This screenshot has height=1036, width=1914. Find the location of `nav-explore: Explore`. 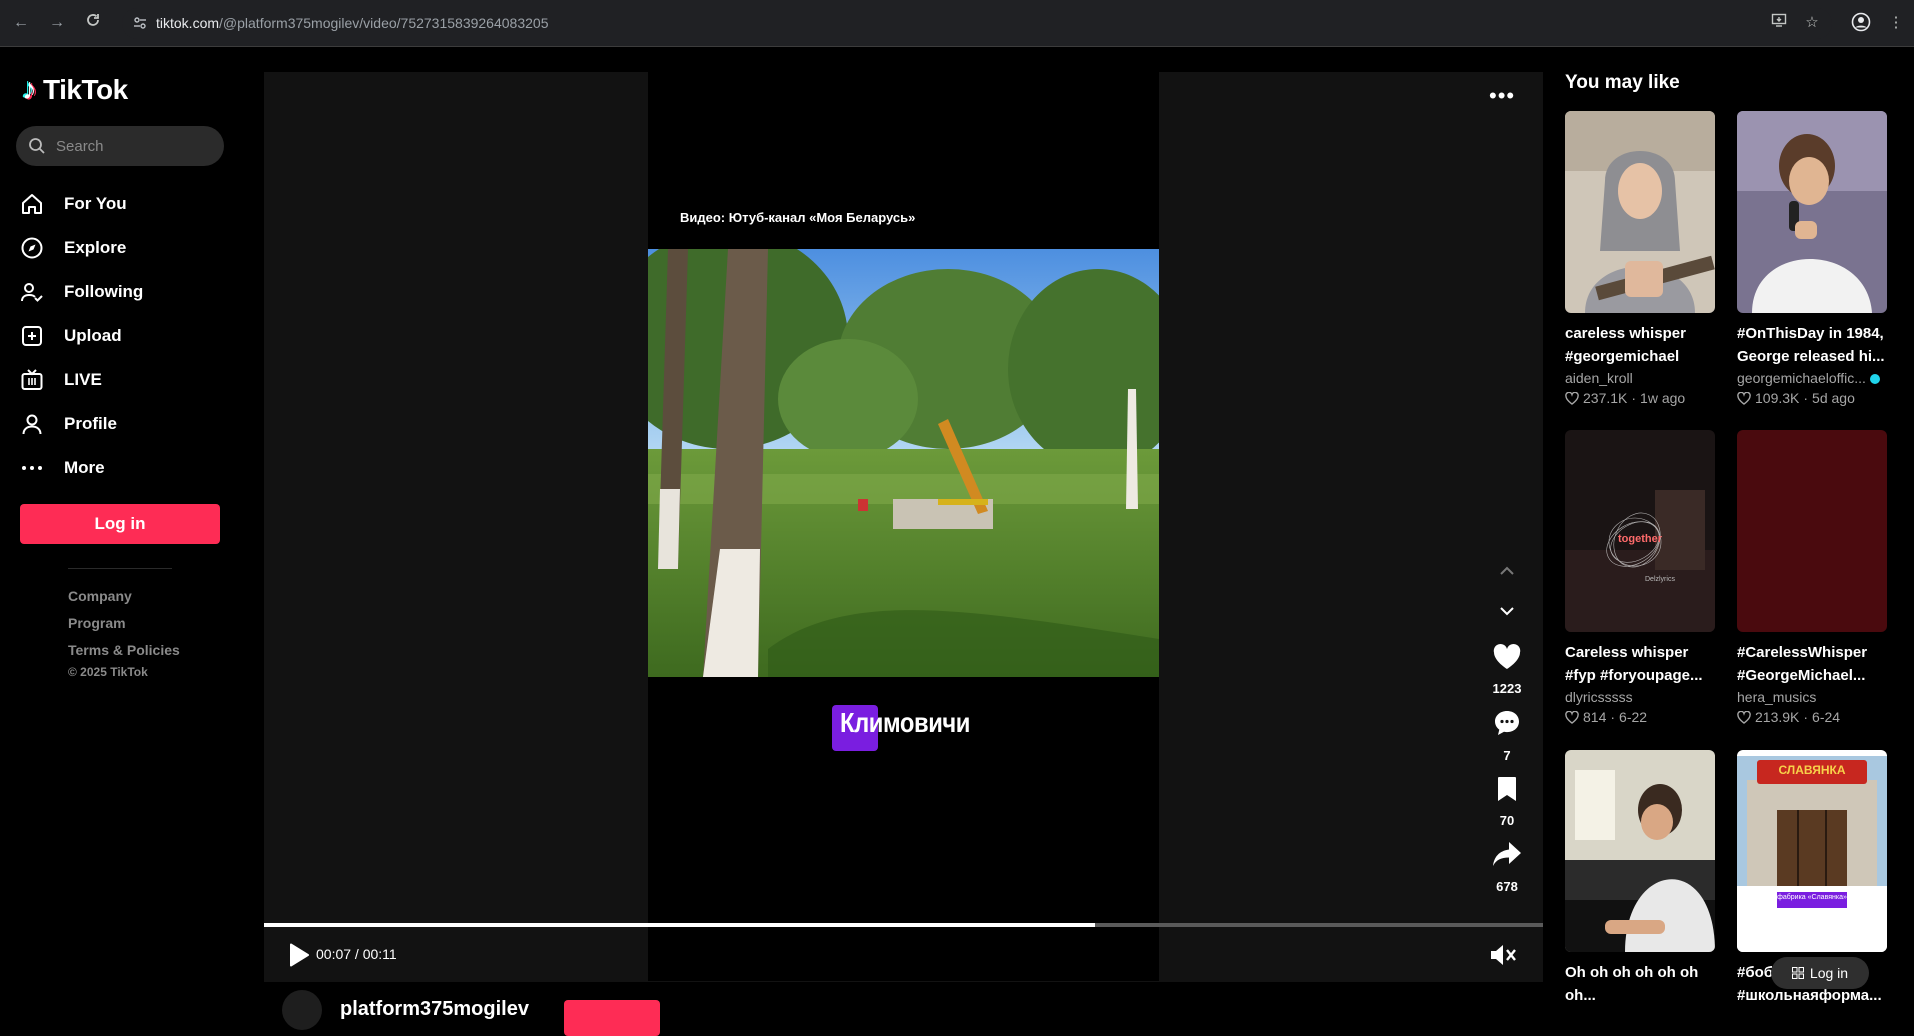

nav-explore: Explore is located at coordinates (120, 248).